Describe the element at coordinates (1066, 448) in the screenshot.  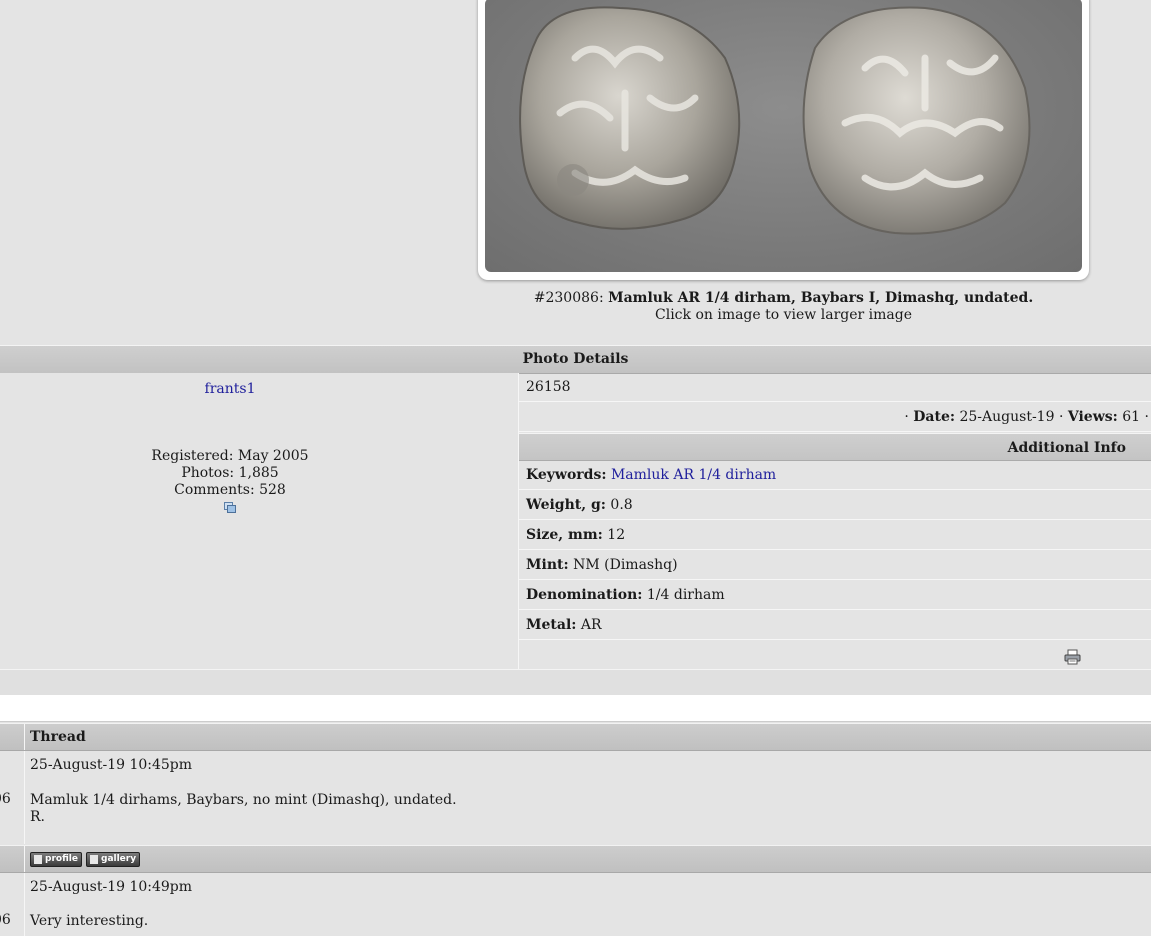
I see `additional-info-title: Additional Info` at that location.